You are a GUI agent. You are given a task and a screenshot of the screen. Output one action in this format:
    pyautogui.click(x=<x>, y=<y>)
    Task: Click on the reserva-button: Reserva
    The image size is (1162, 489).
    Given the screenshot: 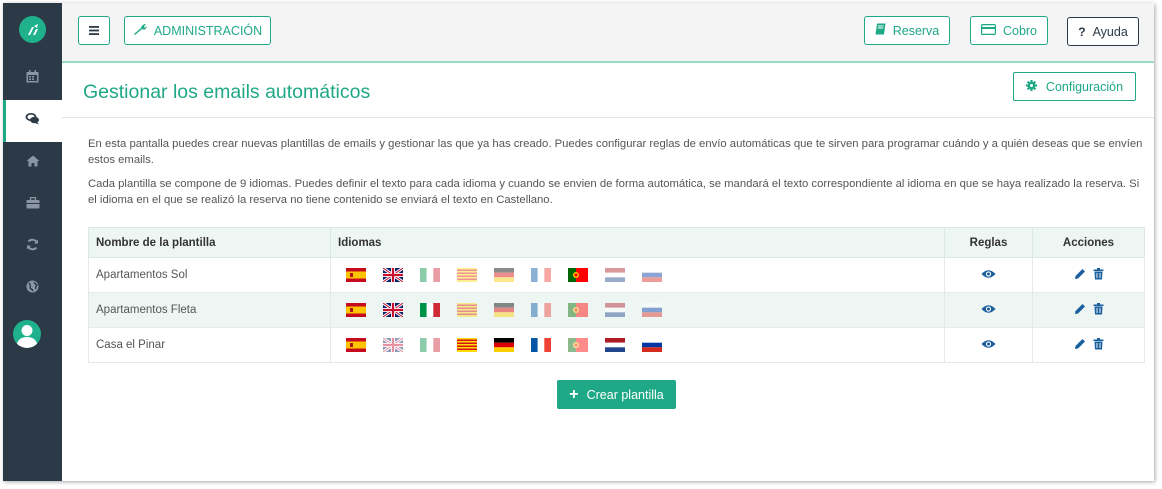 What is the action you would take?
    pyautogui.click(x=907, y=30)
    